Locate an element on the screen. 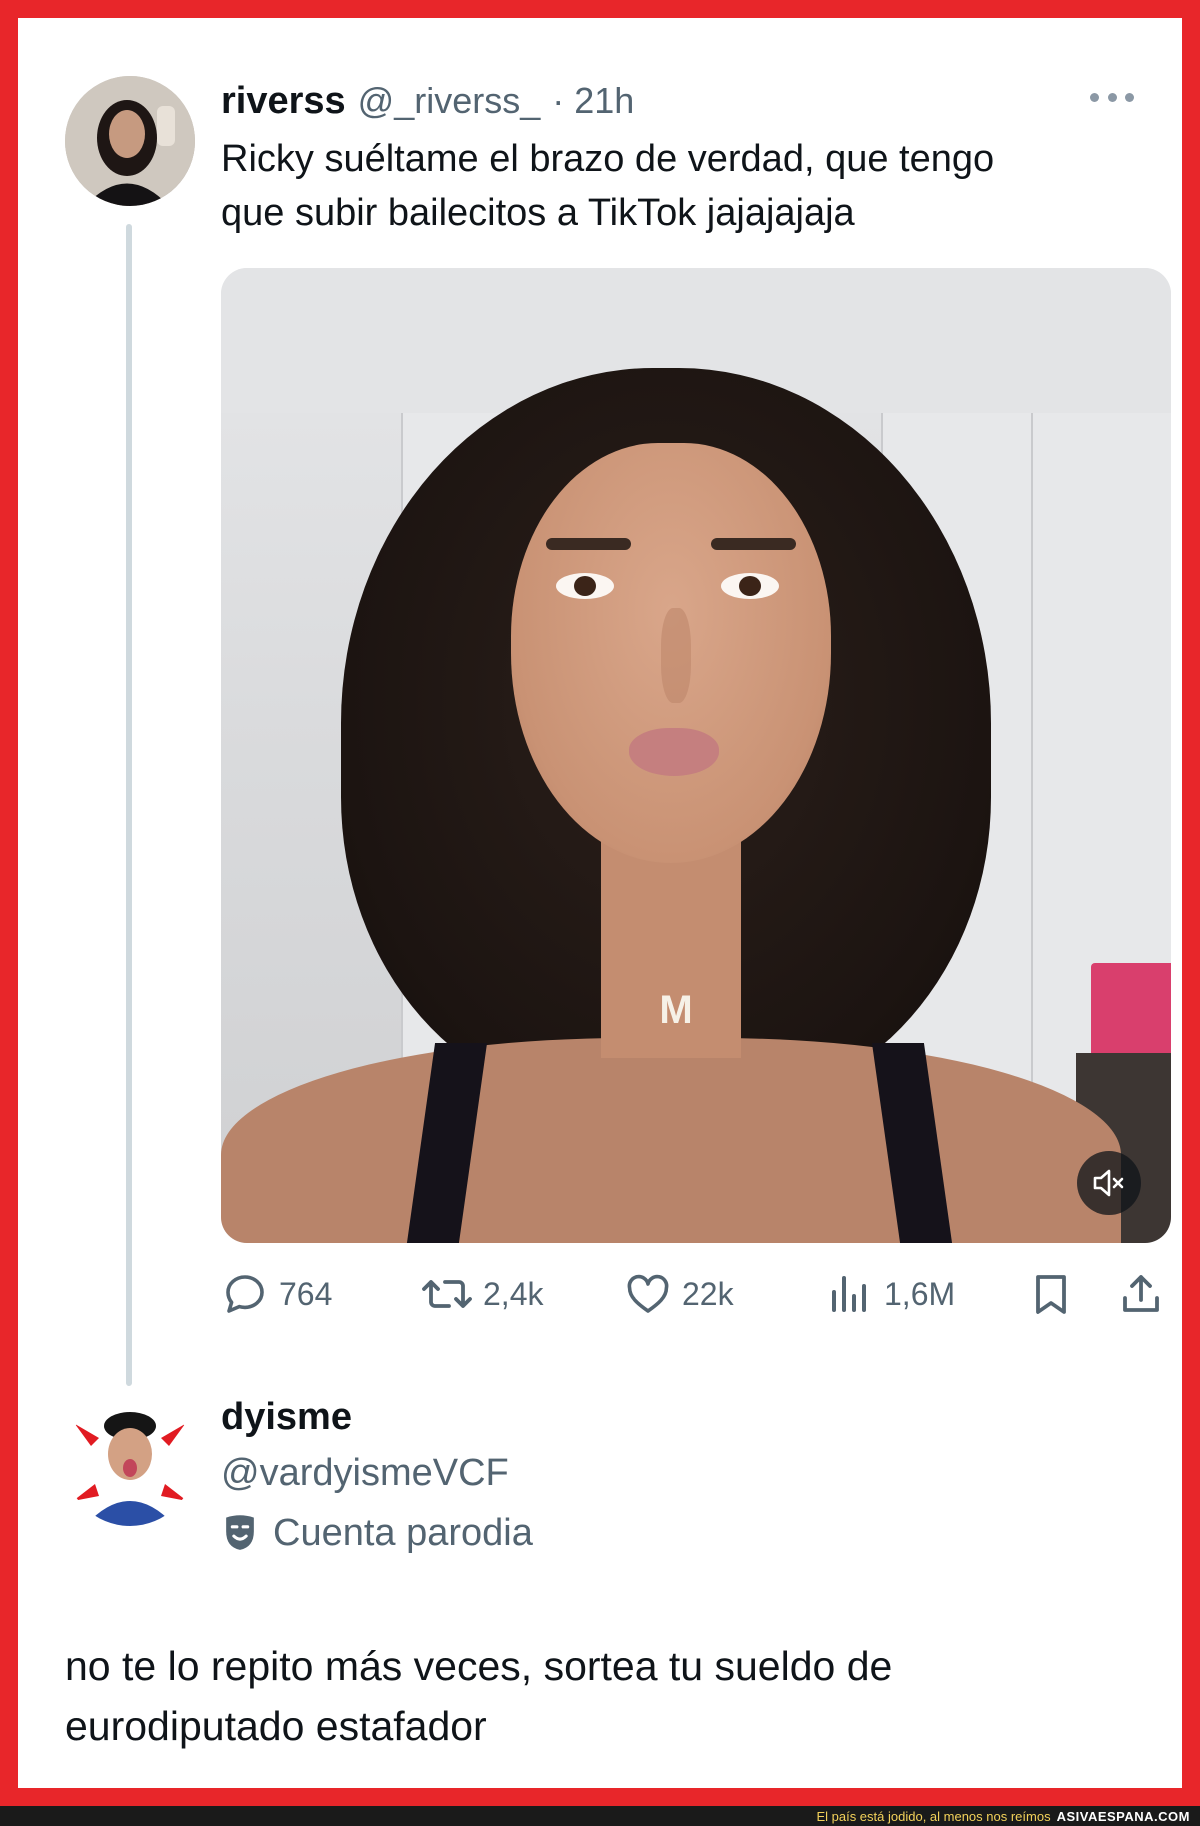 The height and width of the screenshot is (1826, 1200). views-button: 1,6M is located at coordinates (890, 1294).